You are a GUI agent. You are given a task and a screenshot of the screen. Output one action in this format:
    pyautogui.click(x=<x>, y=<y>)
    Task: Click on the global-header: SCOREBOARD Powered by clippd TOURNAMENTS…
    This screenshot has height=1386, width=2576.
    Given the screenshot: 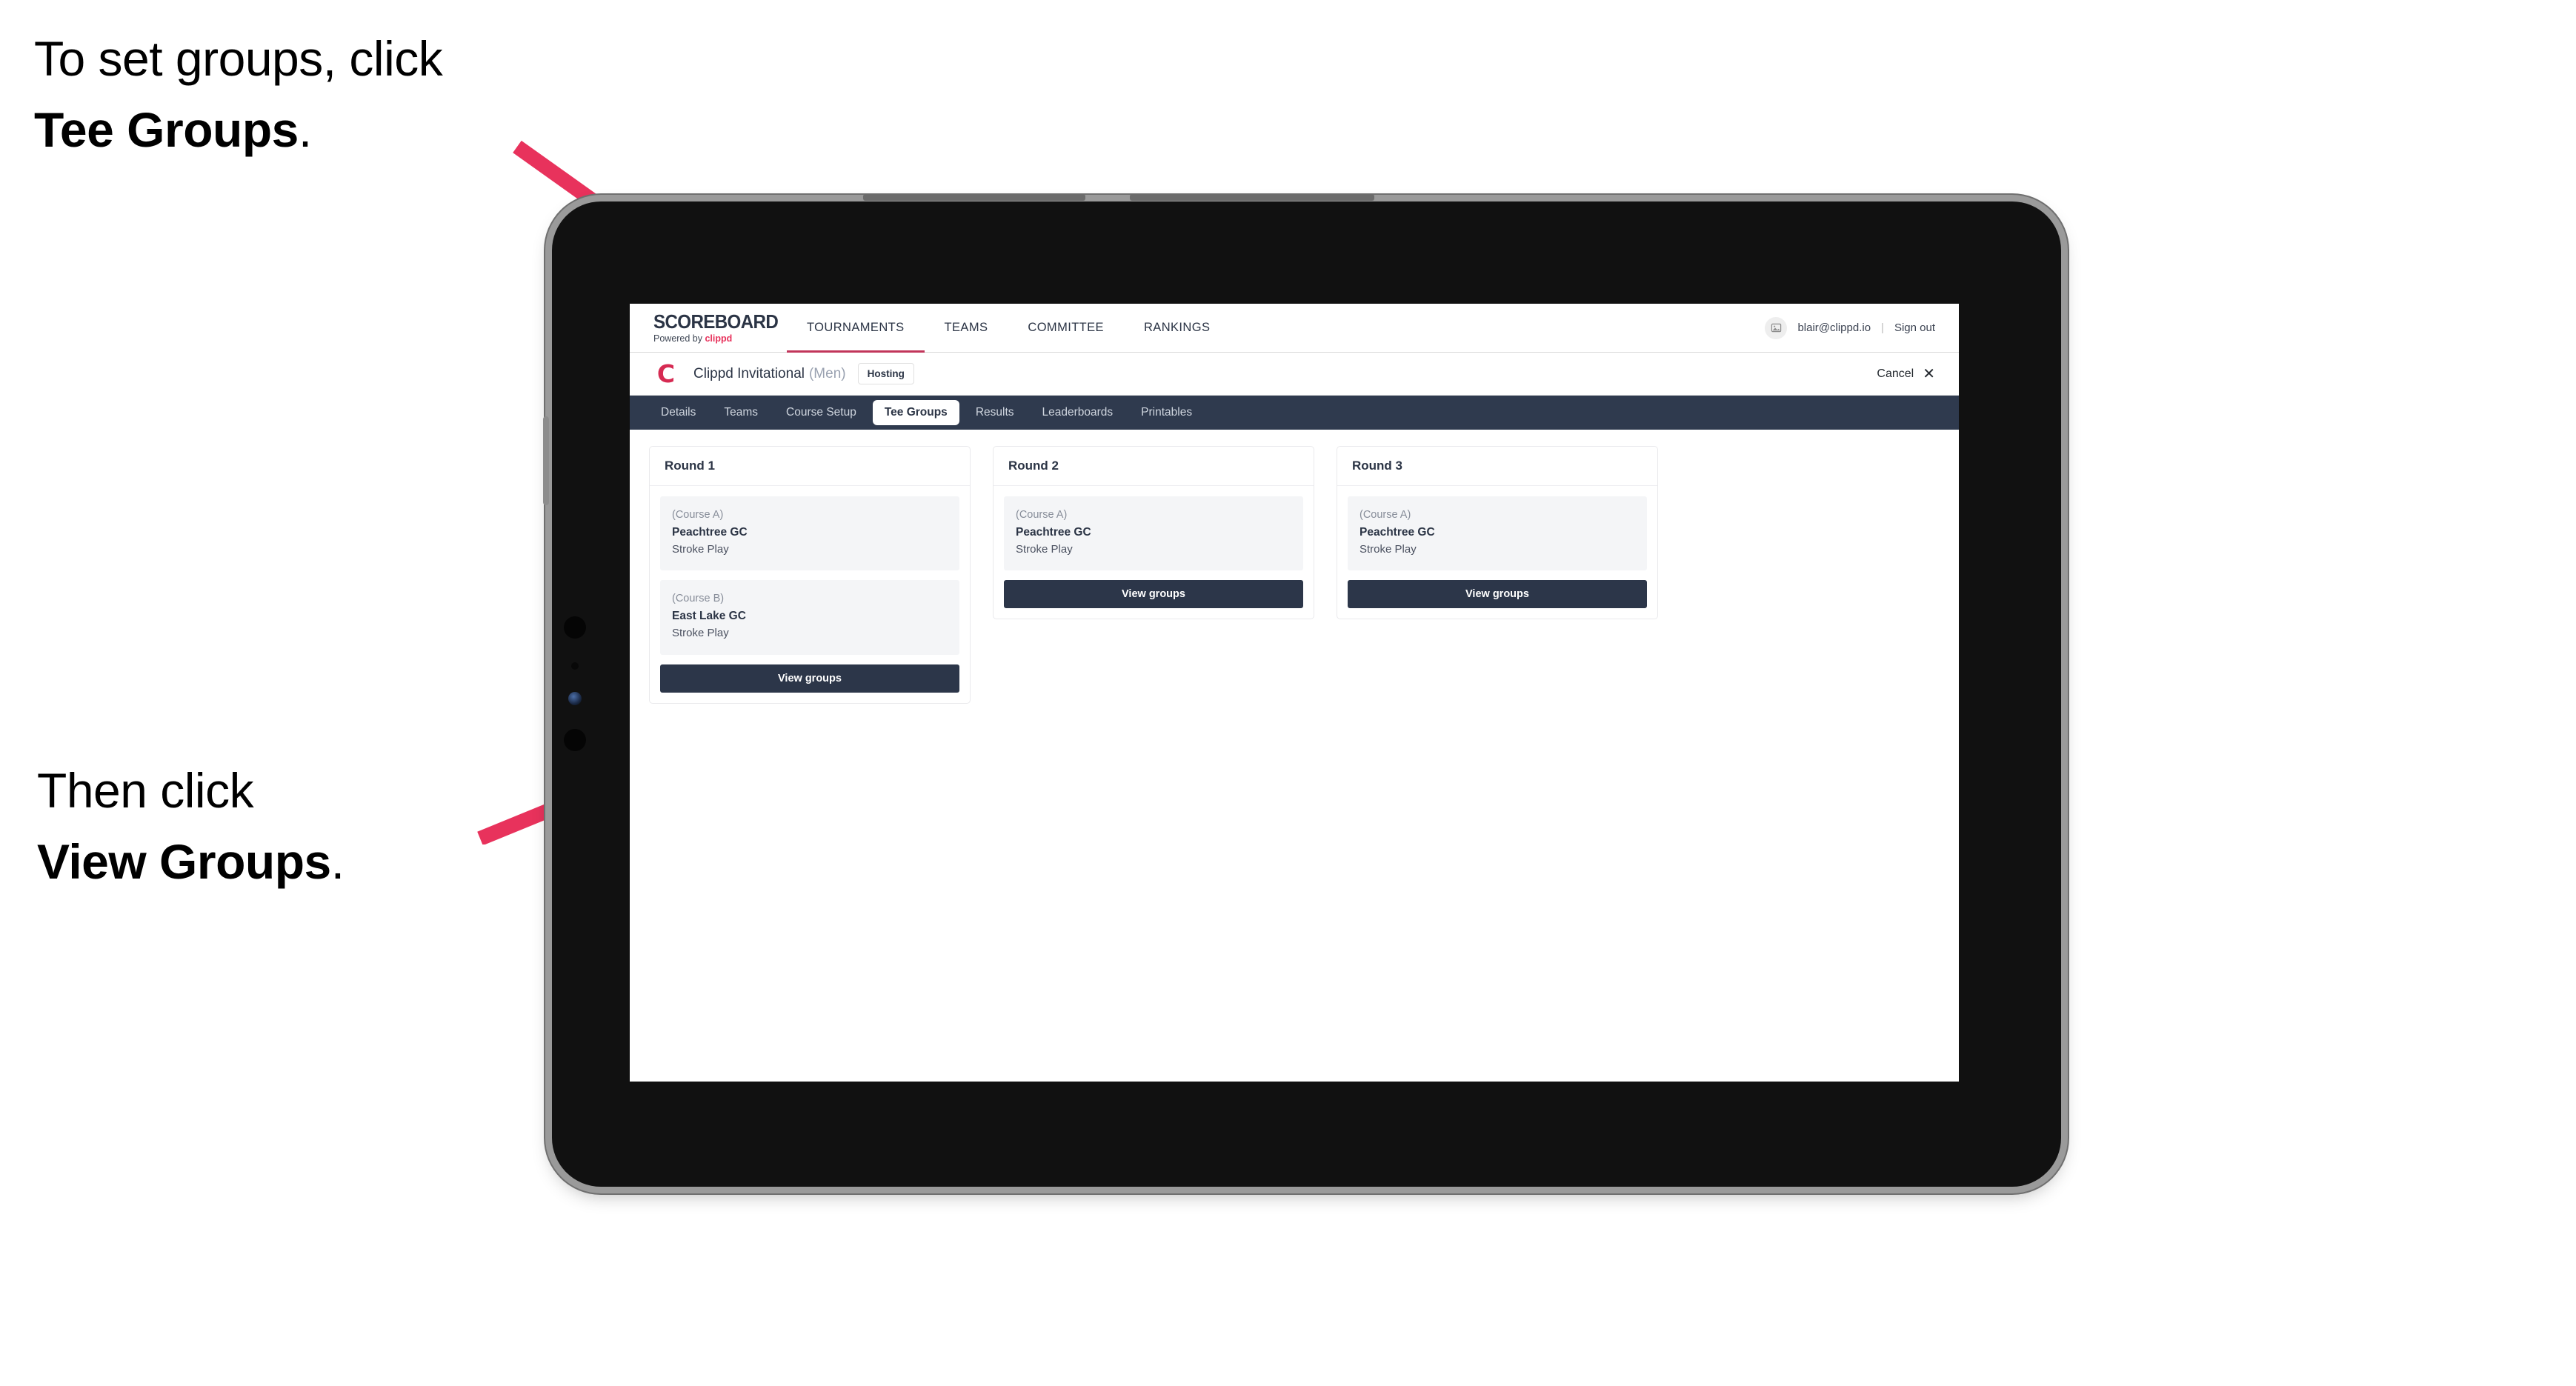 What is the action you would take?
    pyautogui.click(x=1294, y=328)
    